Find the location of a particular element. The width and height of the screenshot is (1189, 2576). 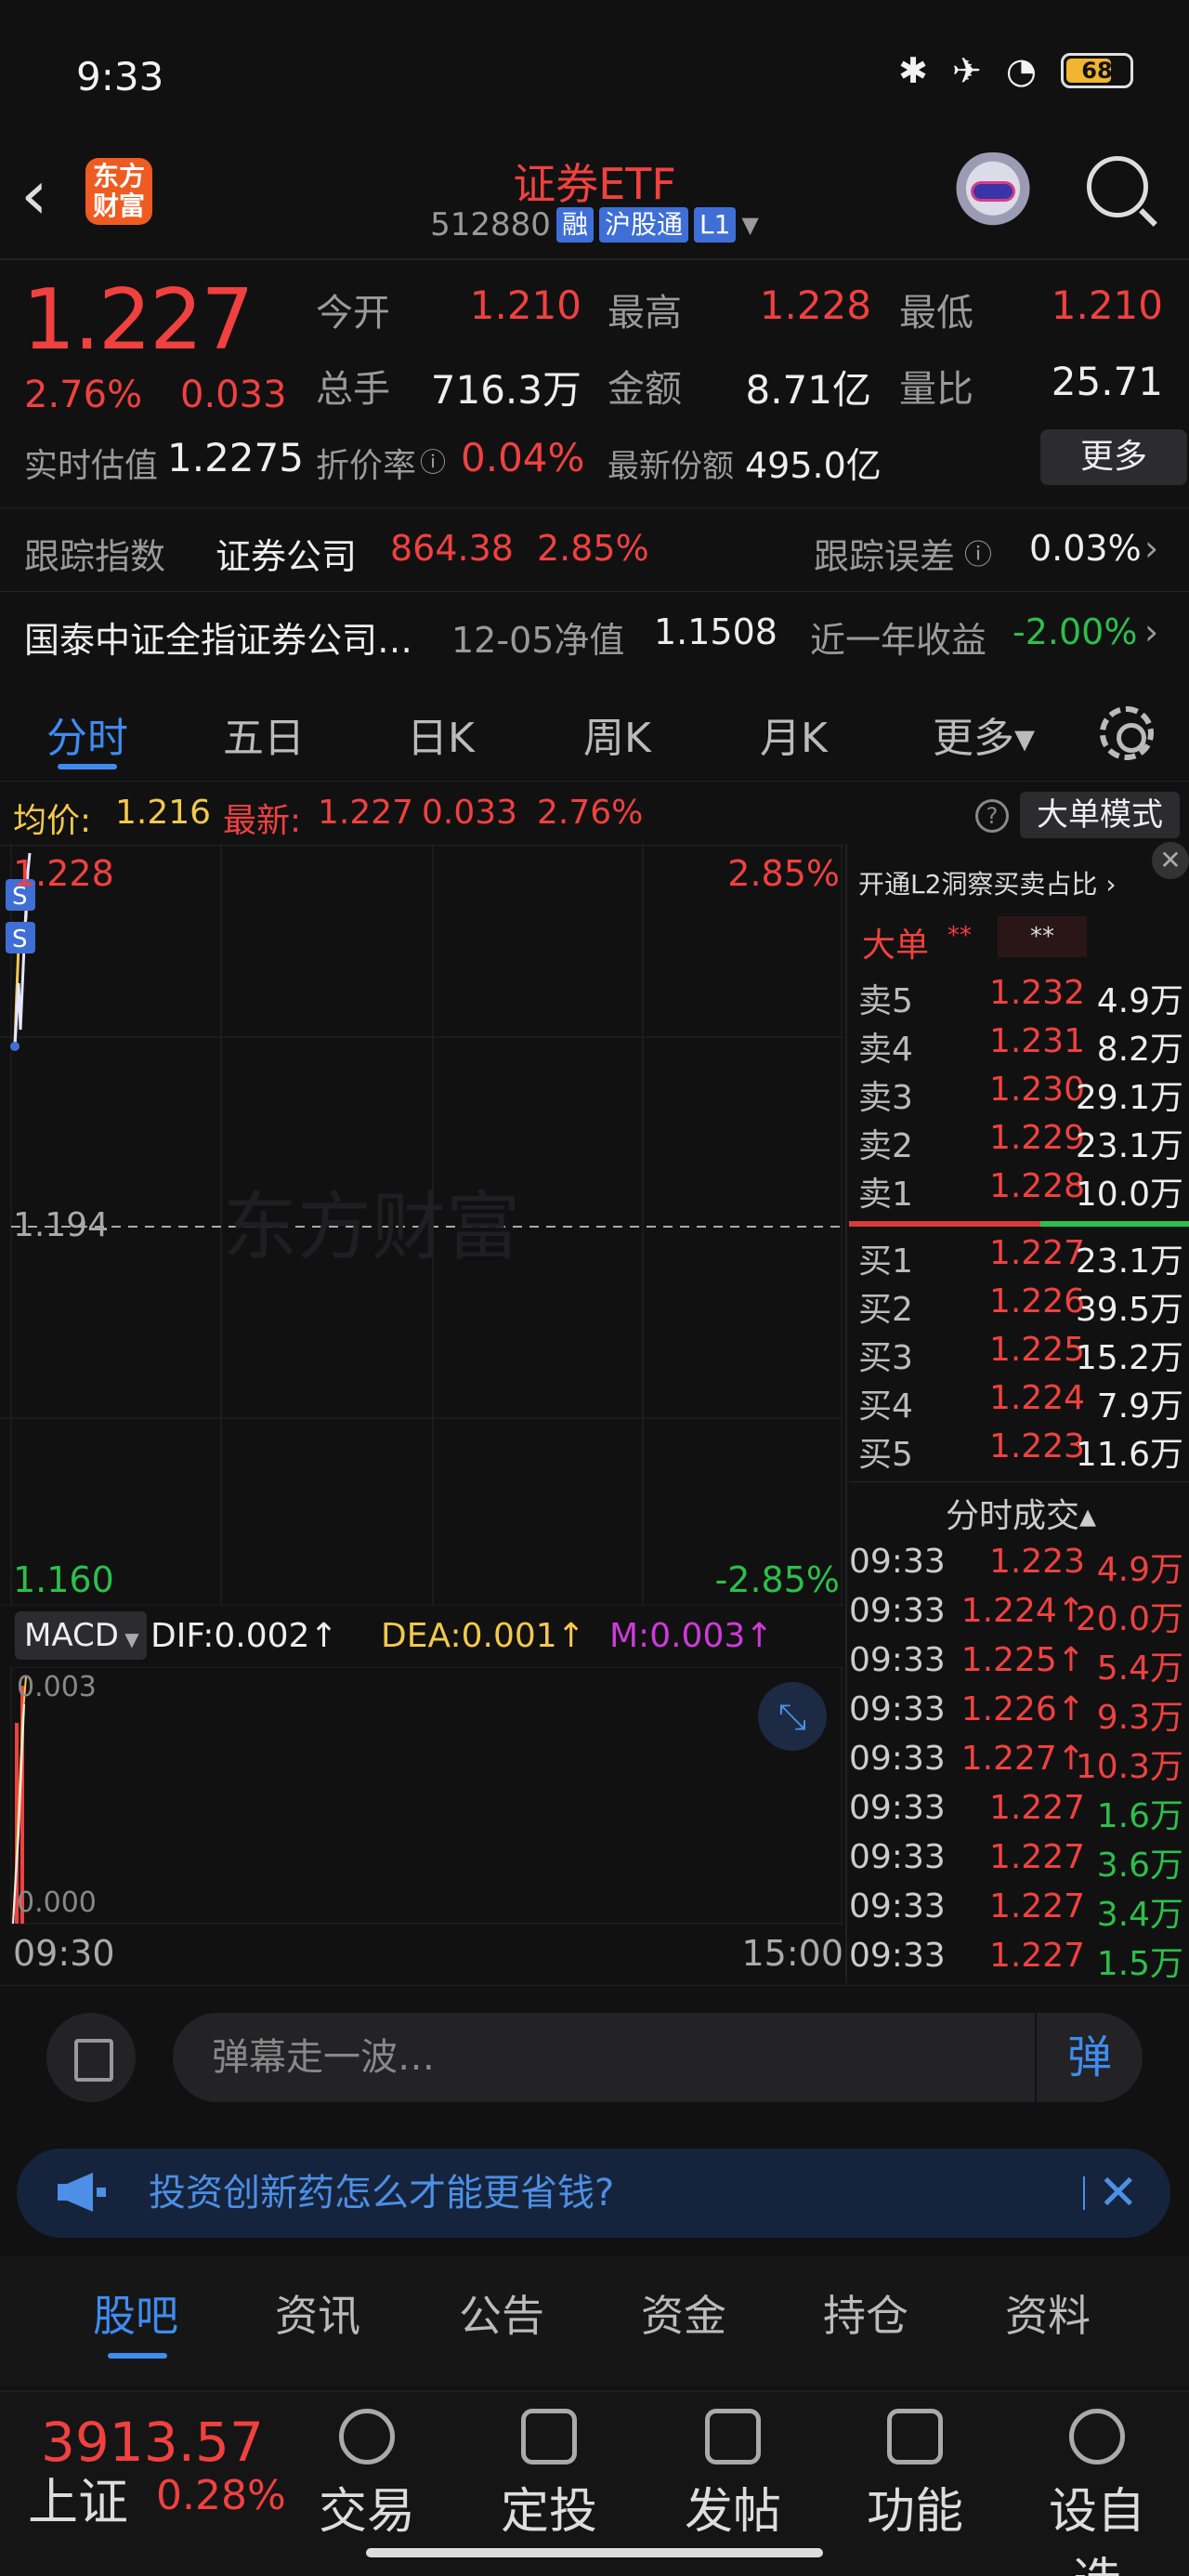

tab-intraday: 分时 is located at coordinates (87, 734).